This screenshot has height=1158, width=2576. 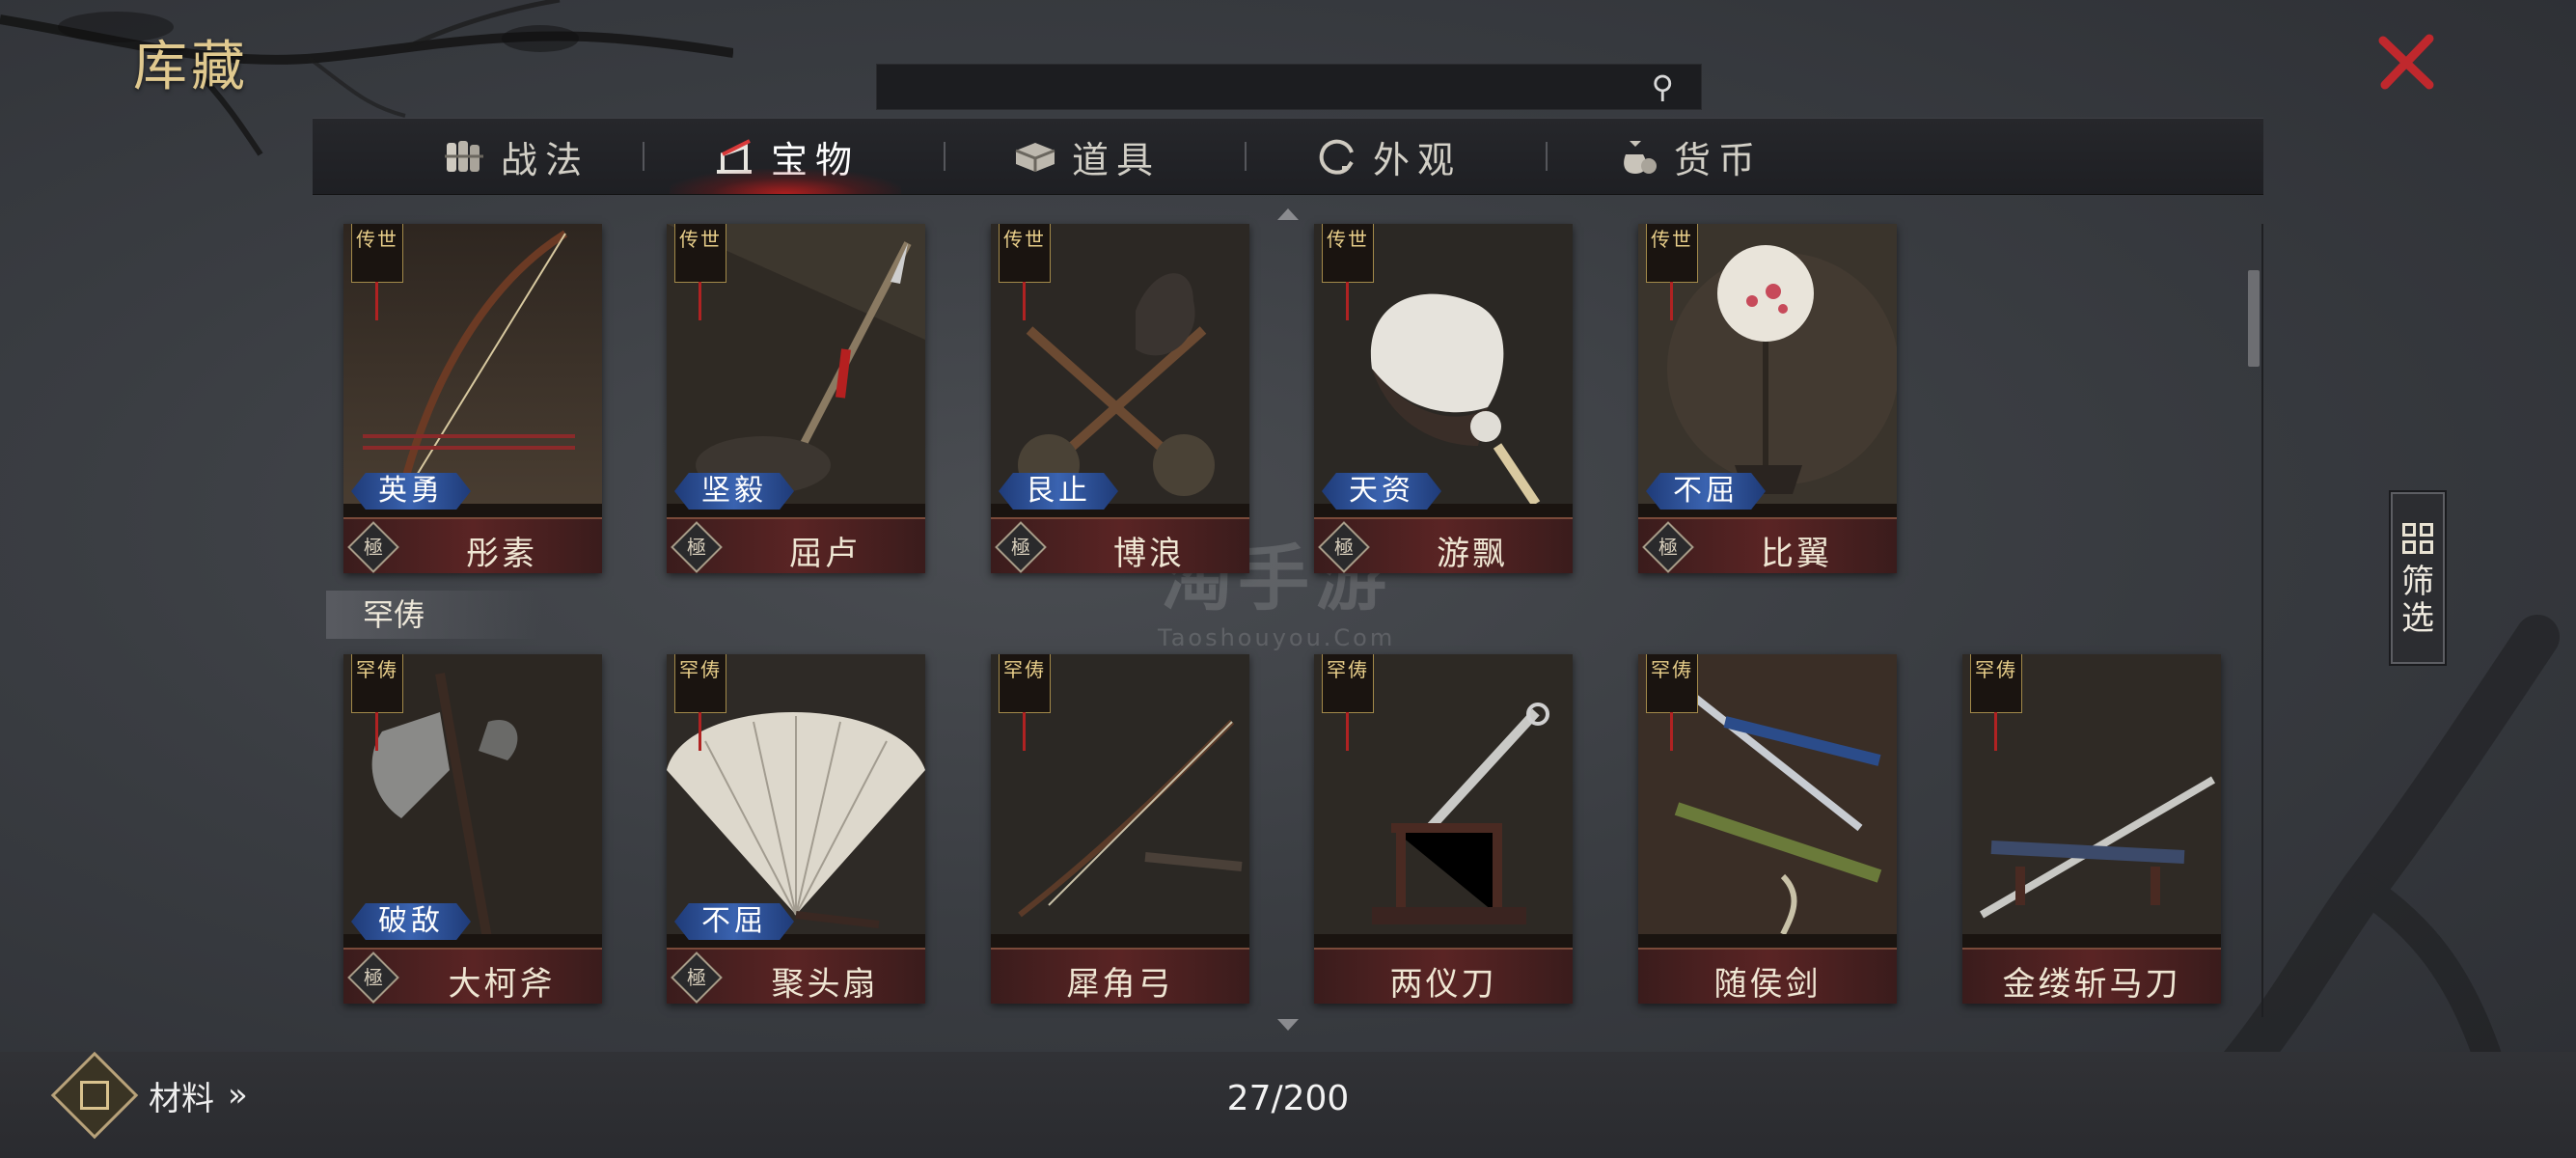 I want to click on trait-badge: 艮止, so click(x=1059, y=491).